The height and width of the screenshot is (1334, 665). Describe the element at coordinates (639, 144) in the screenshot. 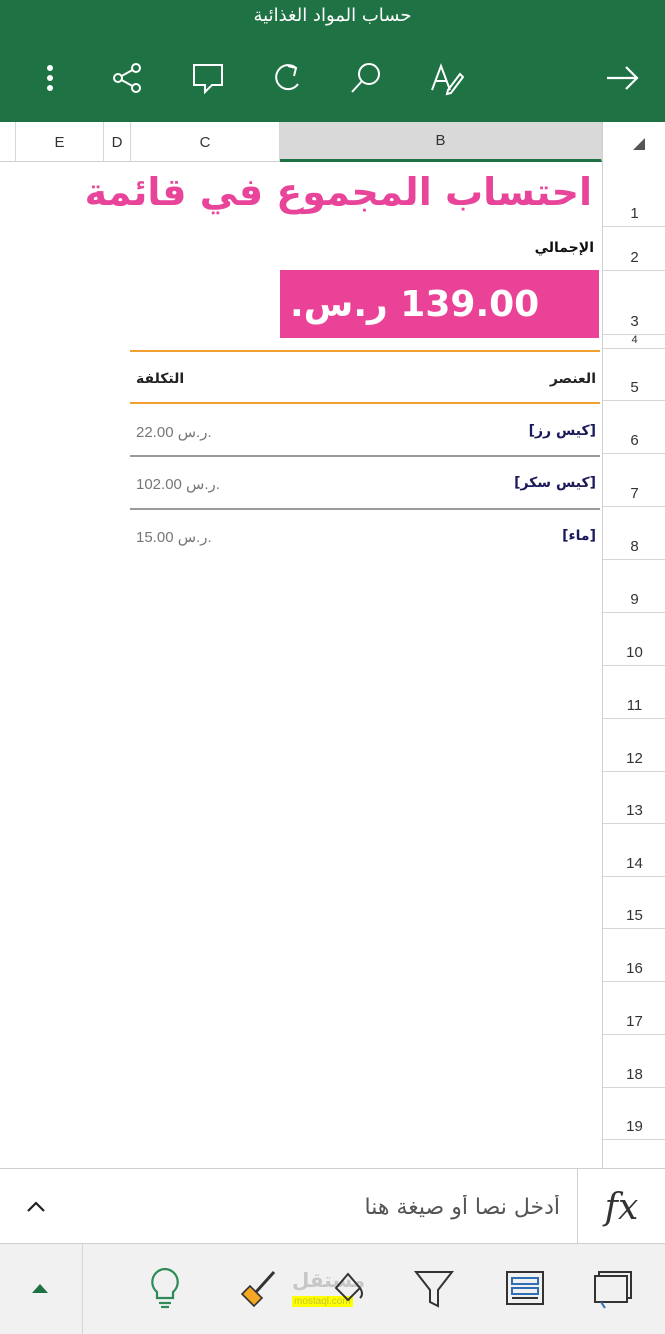

I see `select-all-icon` at that location.